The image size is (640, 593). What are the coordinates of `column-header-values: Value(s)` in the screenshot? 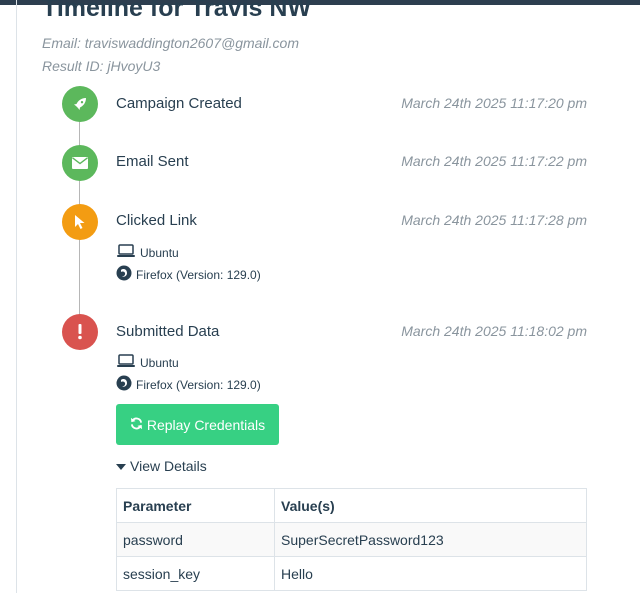 It's located at (430, 505).